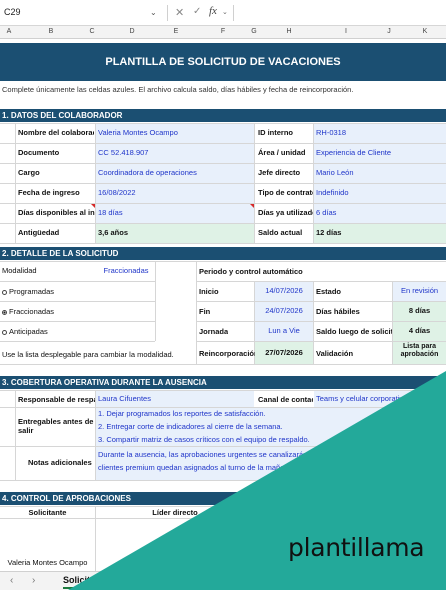 The height and width of the screenshot is (590, 446). I want to click on brand-logo-text: plantillama, so click(356, 547).